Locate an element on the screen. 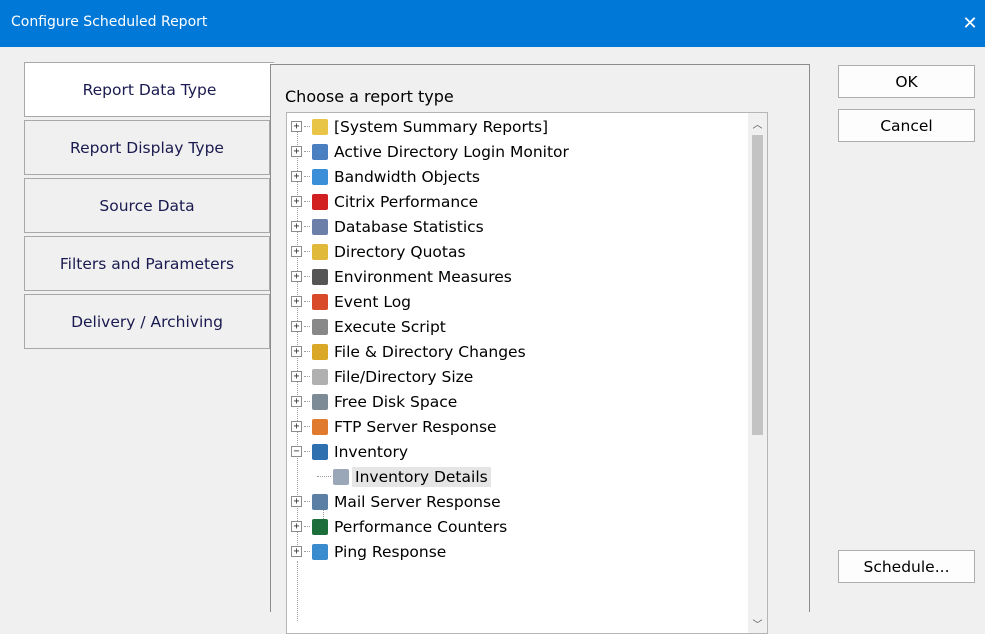 The width and height of the screenshot is (985, 634). tree-item: + Free Disk Space is located at coordinates (374, 401).